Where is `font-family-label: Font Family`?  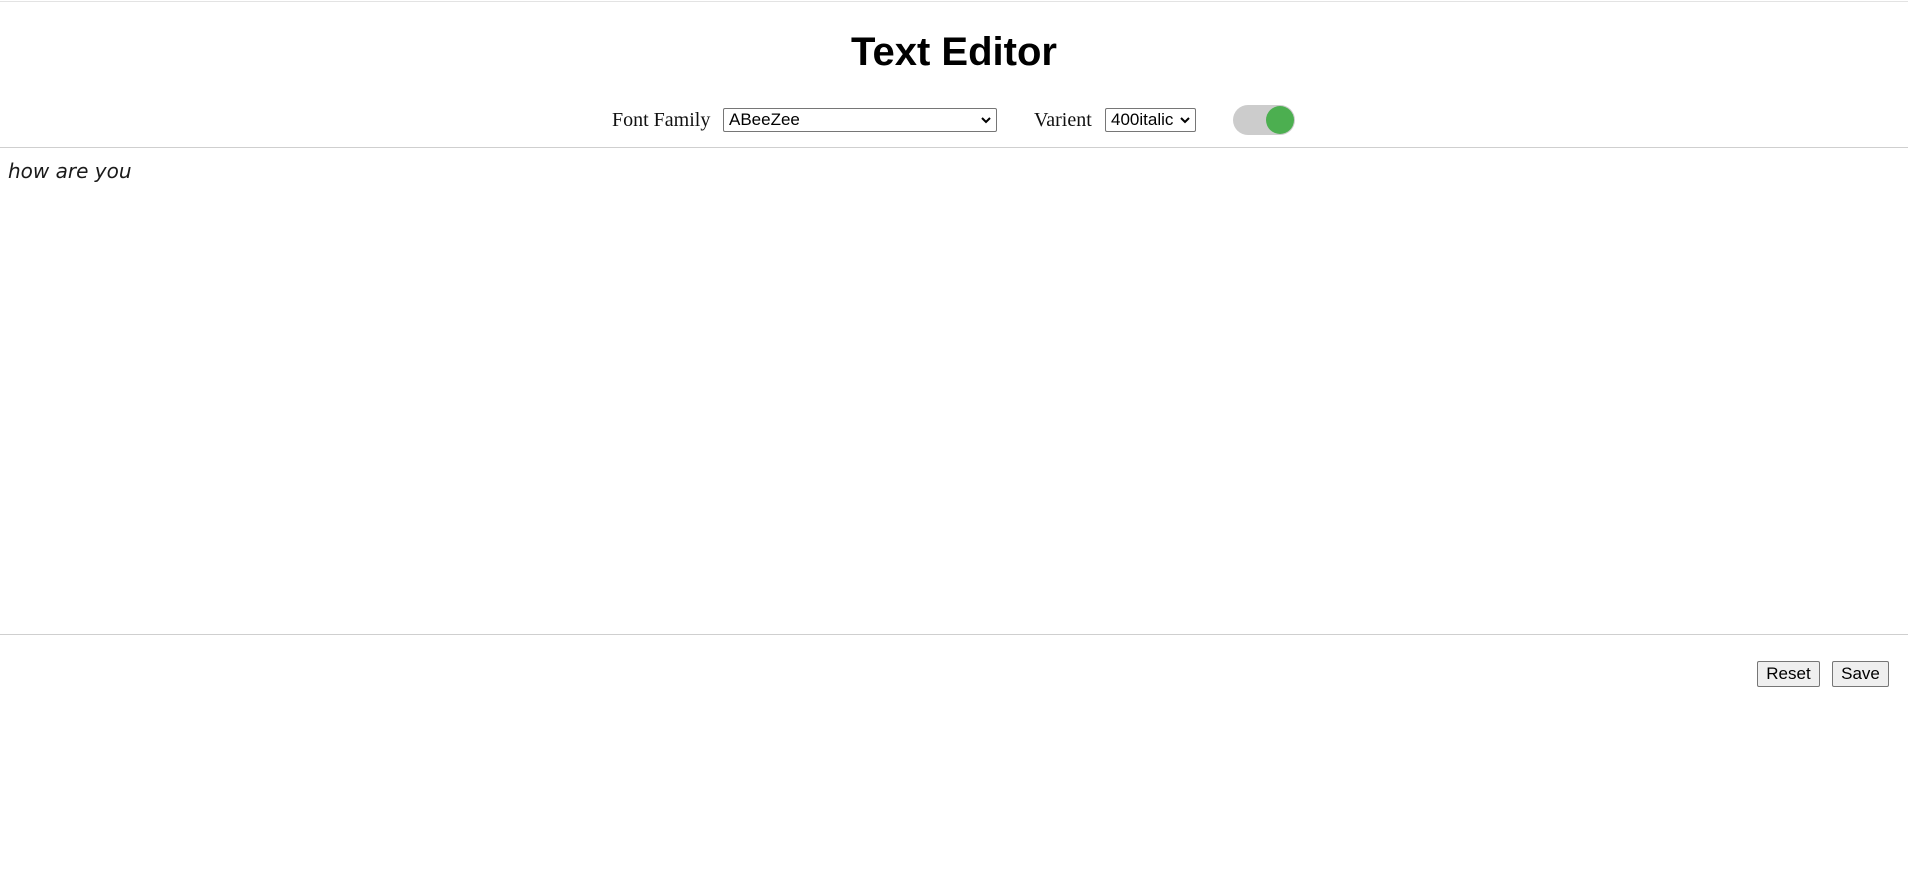 font-family-label: Font Family is located at coordinates (661, 120).